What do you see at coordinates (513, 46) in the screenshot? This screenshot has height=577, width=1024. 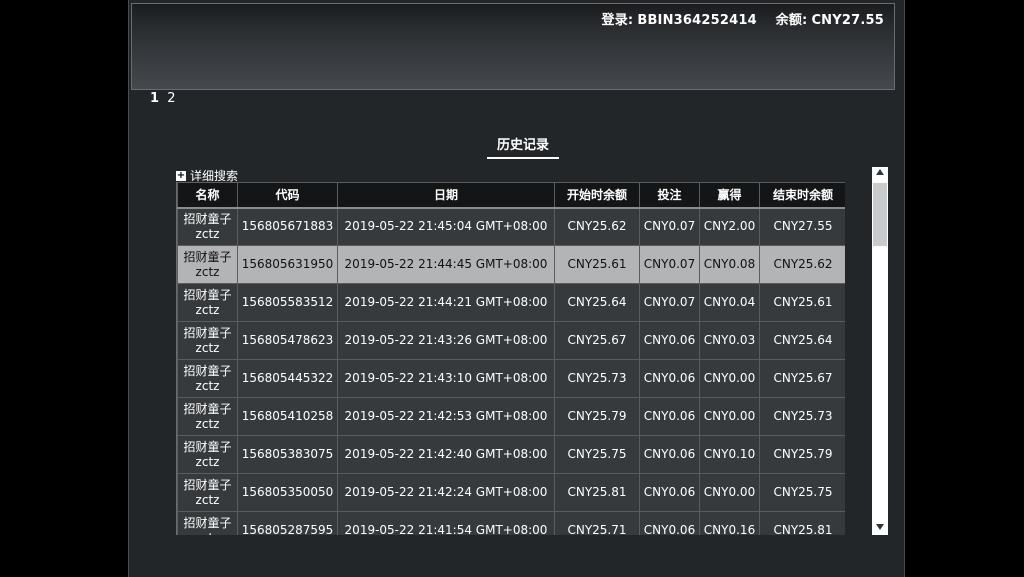 I see `account-header: 登录: BBIN364252414 余额: CNY27.55` at bounding box center [513, 46].